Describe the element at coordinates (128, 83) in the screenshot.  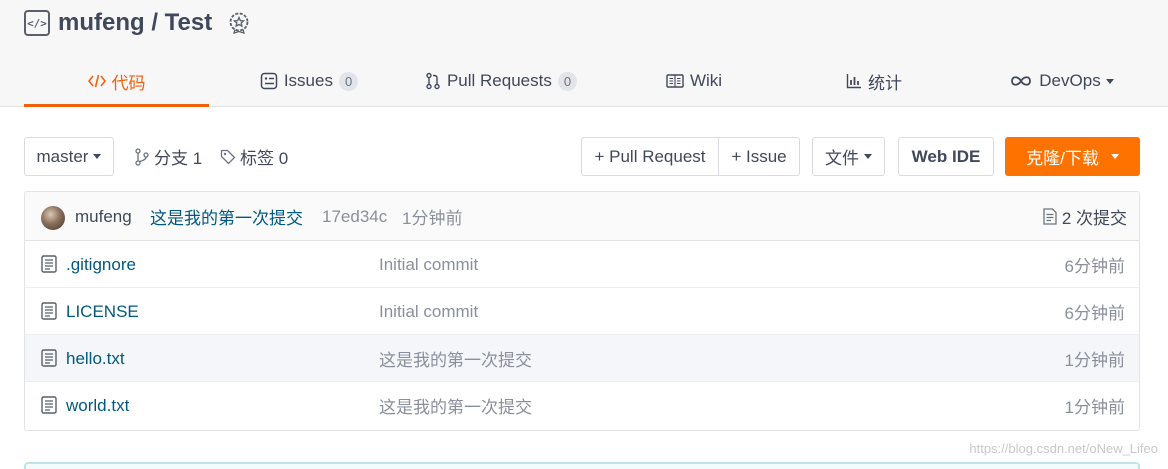
I see `tab-code-label: 代码` at that location.